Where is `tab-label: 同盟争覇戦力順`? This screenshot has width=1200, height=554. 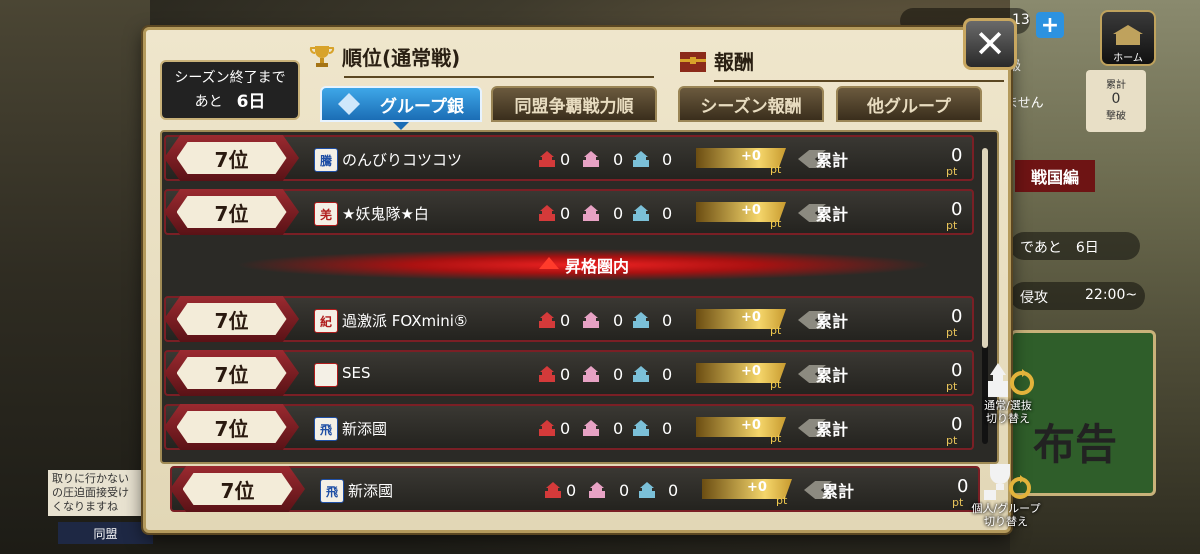
tab-label: 同盟争覇戦力順 is located at coordinates (574, 106).